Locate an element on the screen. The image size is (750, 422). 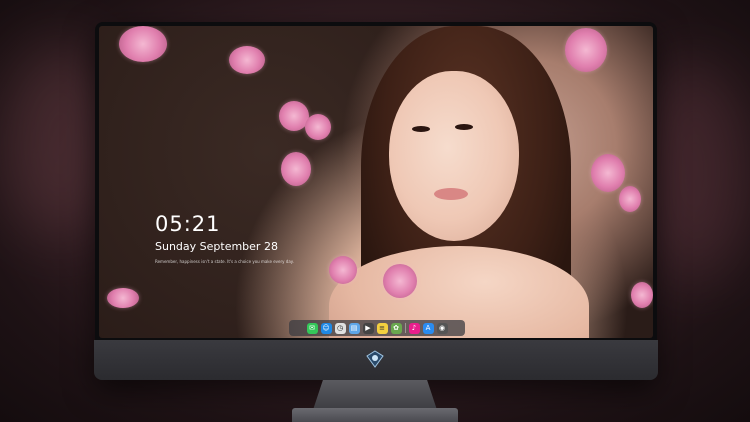
photos-icon: ✿ is located at coordinates (396, 328).